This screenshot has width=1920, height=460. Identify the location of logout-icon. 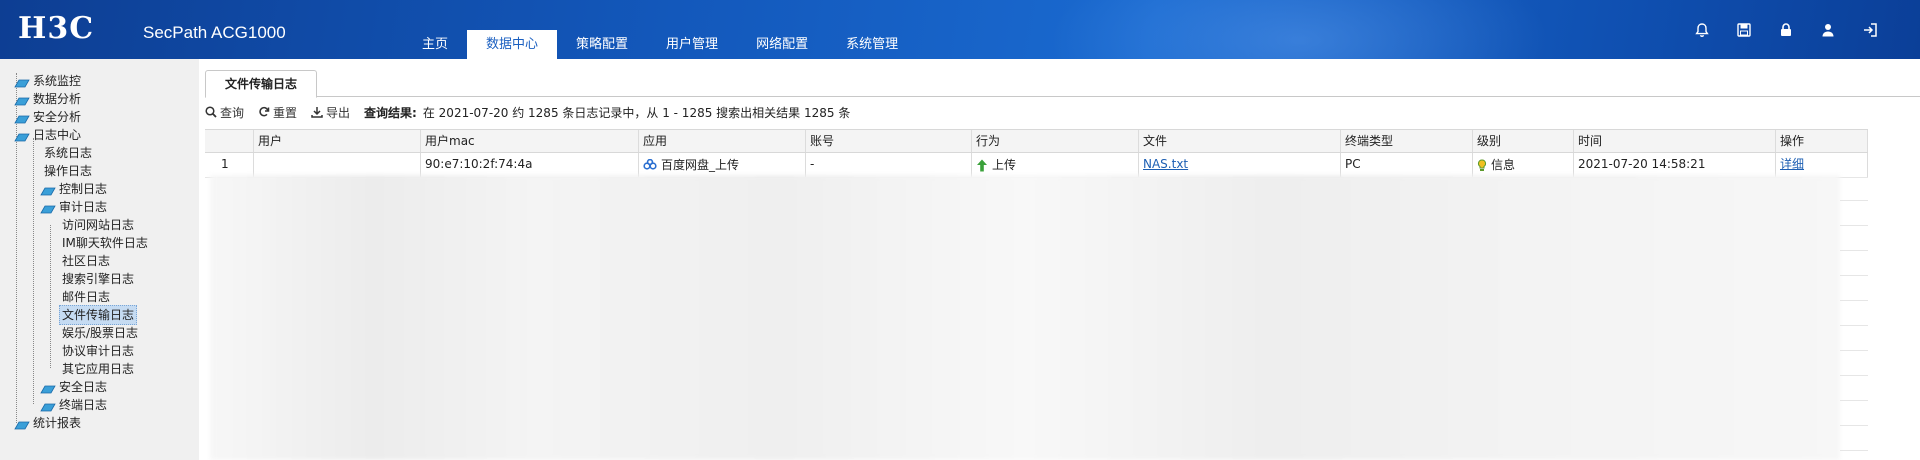
(1870, 30).